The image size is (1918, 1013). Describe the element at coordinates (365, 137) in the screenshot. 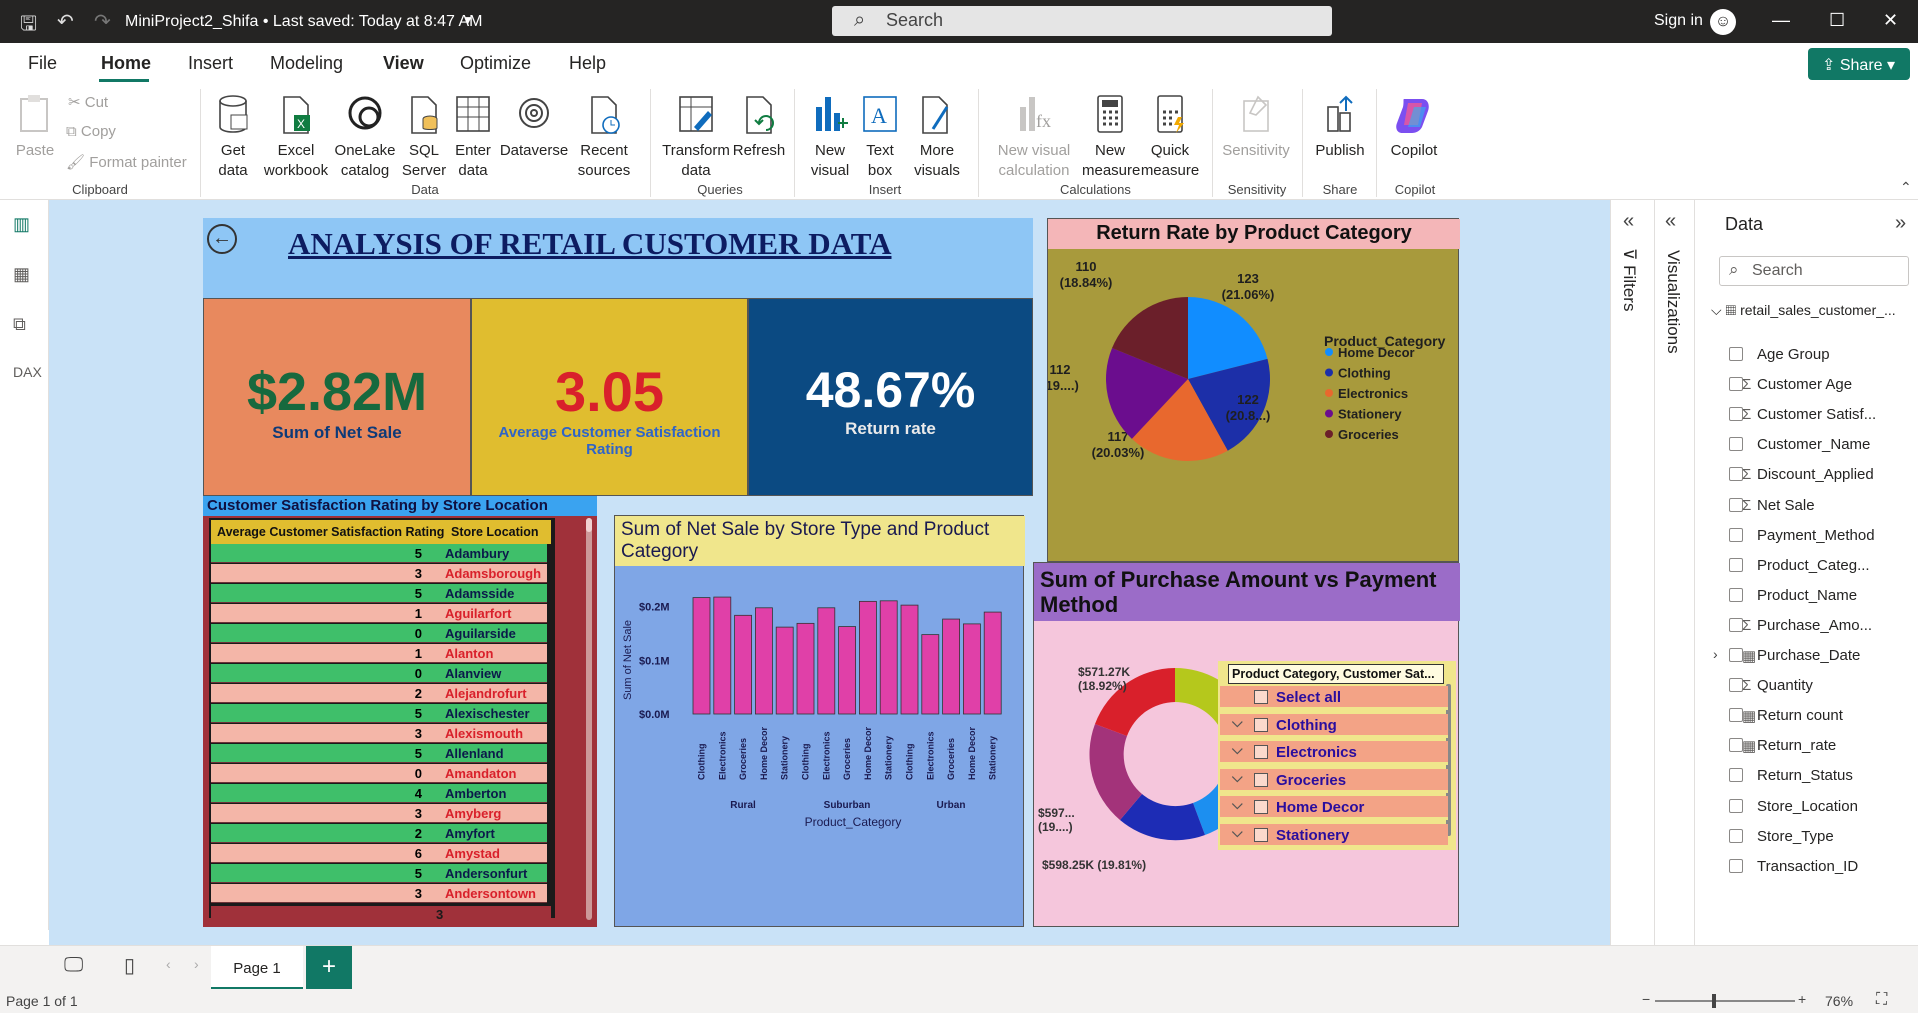

I see `onelake-catalog-button: OneLake catalog` at that location.